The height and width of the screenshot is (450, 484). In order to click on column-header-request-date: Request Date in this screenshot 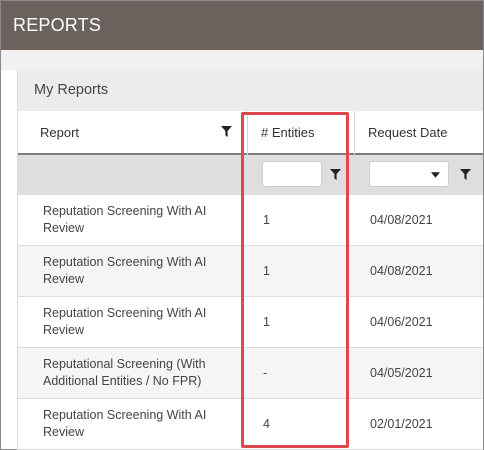, I will do `click(408, 132)`.